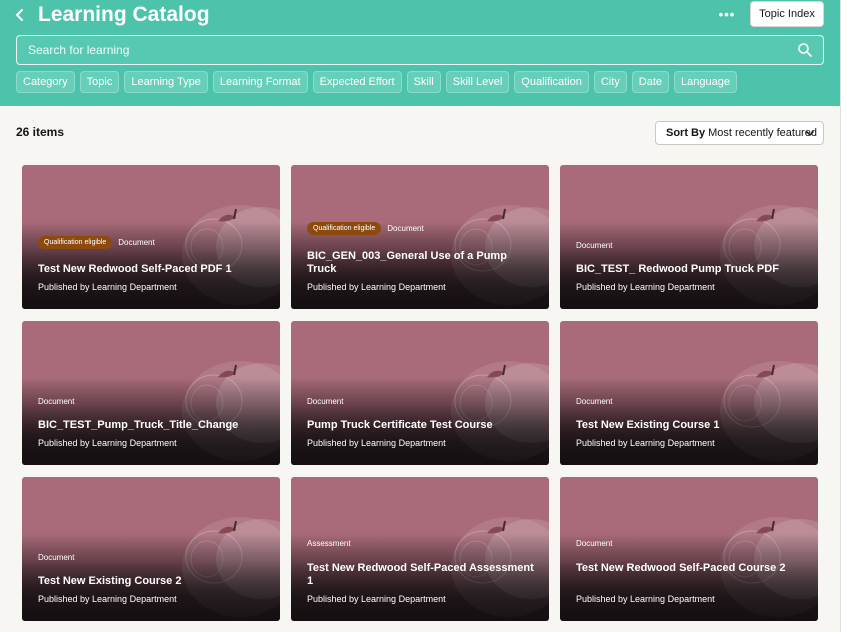 This screenshot has width=847, height=632. Describe the element at coordinates (422, 263) in the screenshot. I see `card-title: BIC_GEN_003_General Use of a Pump Truck` at that location.